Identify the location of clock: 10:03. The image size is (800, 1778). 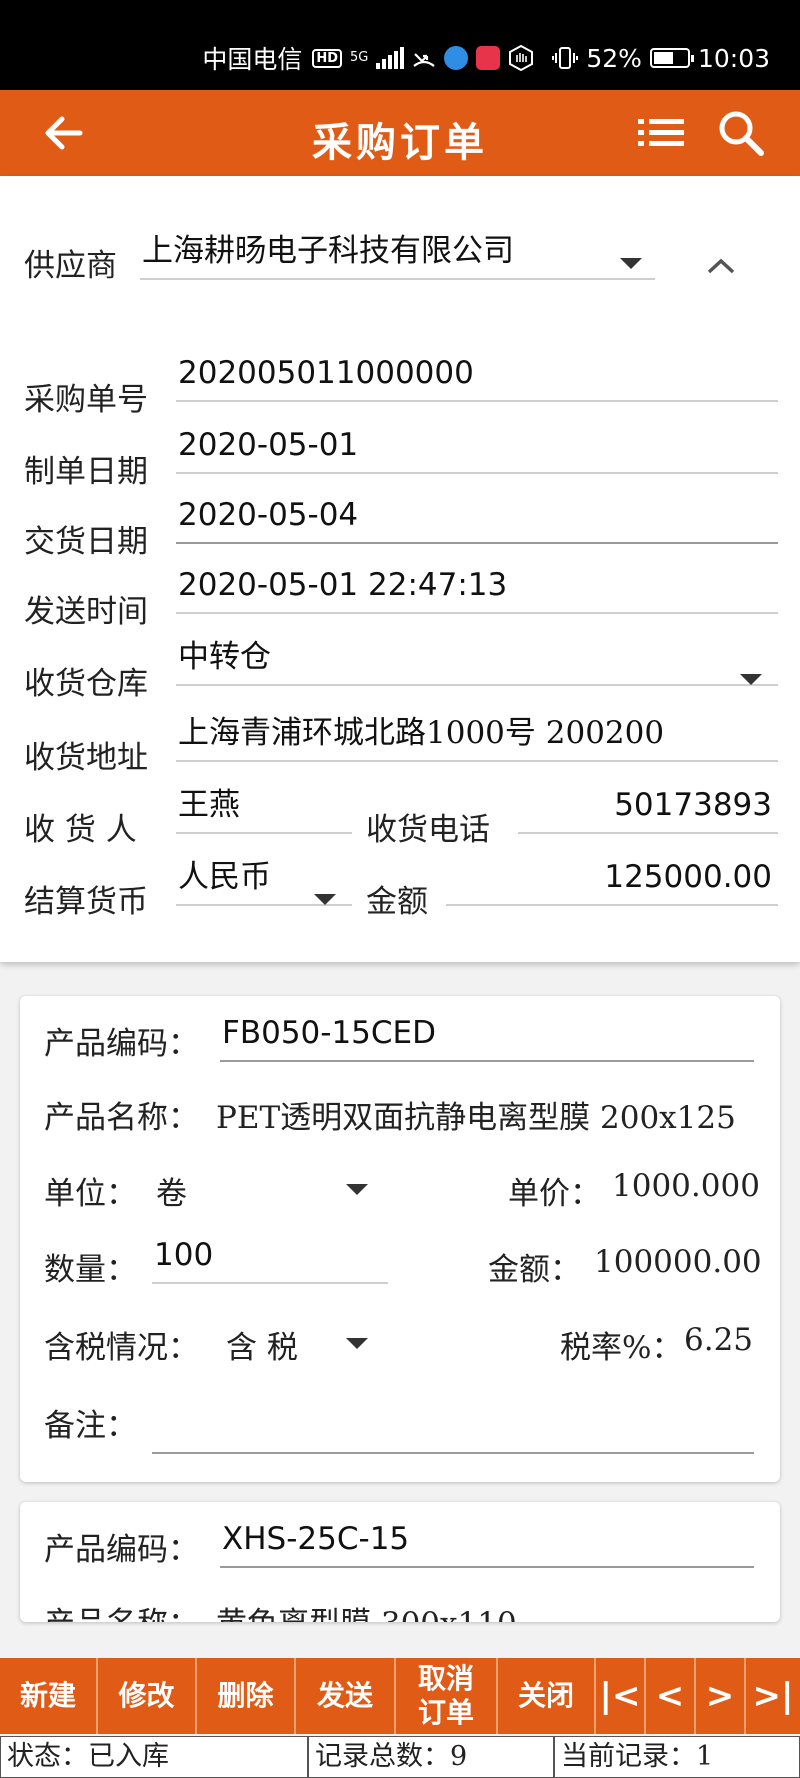
(733, 58).